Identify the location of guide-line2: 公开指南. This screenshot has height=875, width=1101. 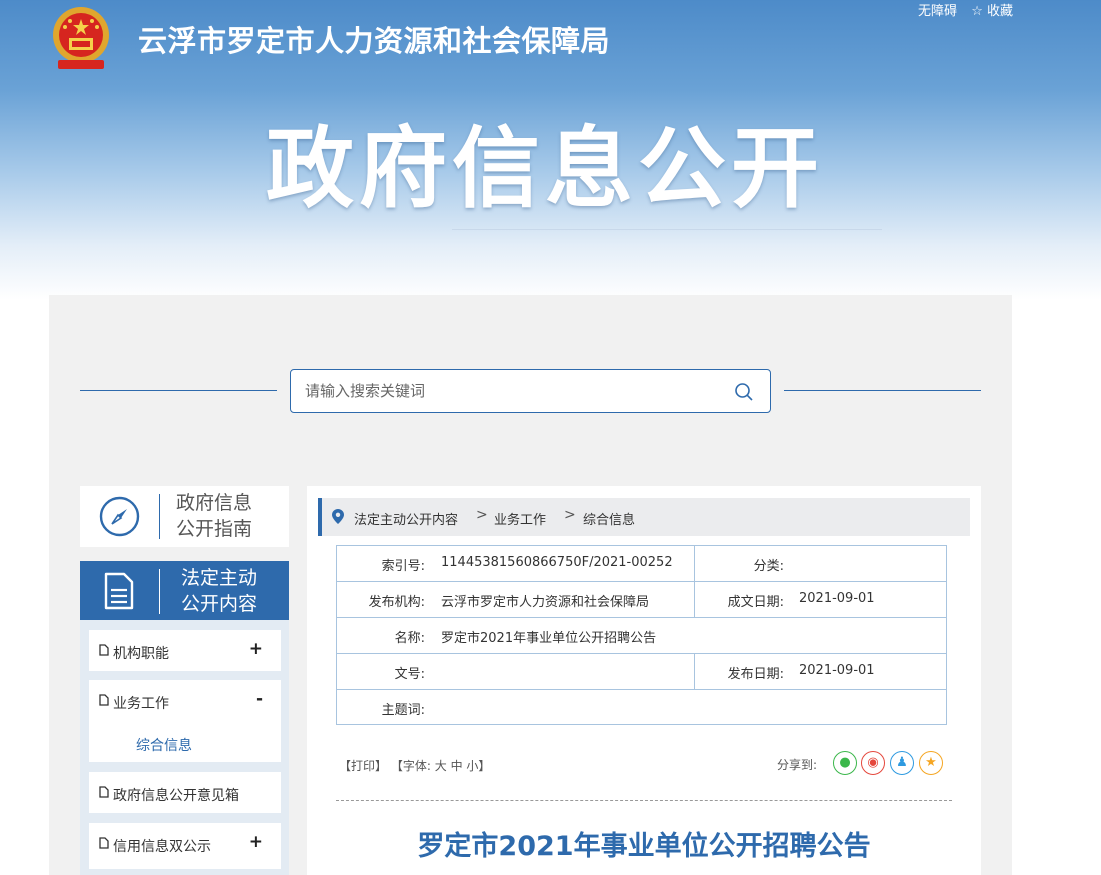
(214, 529).